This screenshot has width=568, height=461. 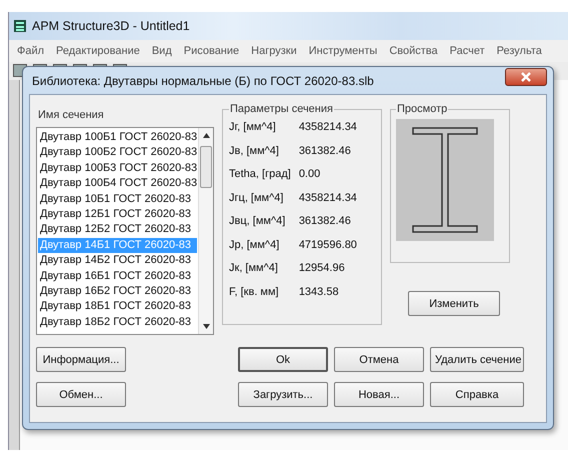 What do you see at coordinates (118, 276) in the screenshot?
I see `list-item: Двутавр 16Б1 ГОСТ 26020-83` at bounding box center [118, 276].